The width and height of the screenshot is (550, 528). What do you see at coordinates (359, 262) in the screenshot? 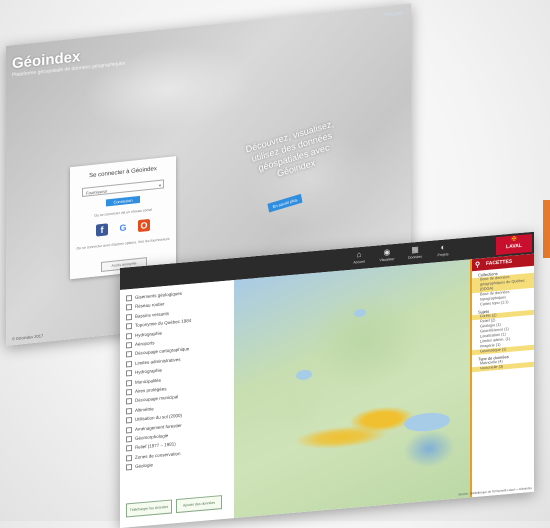
I see `nav-label: Accueil` at bounding box center [359, 262].